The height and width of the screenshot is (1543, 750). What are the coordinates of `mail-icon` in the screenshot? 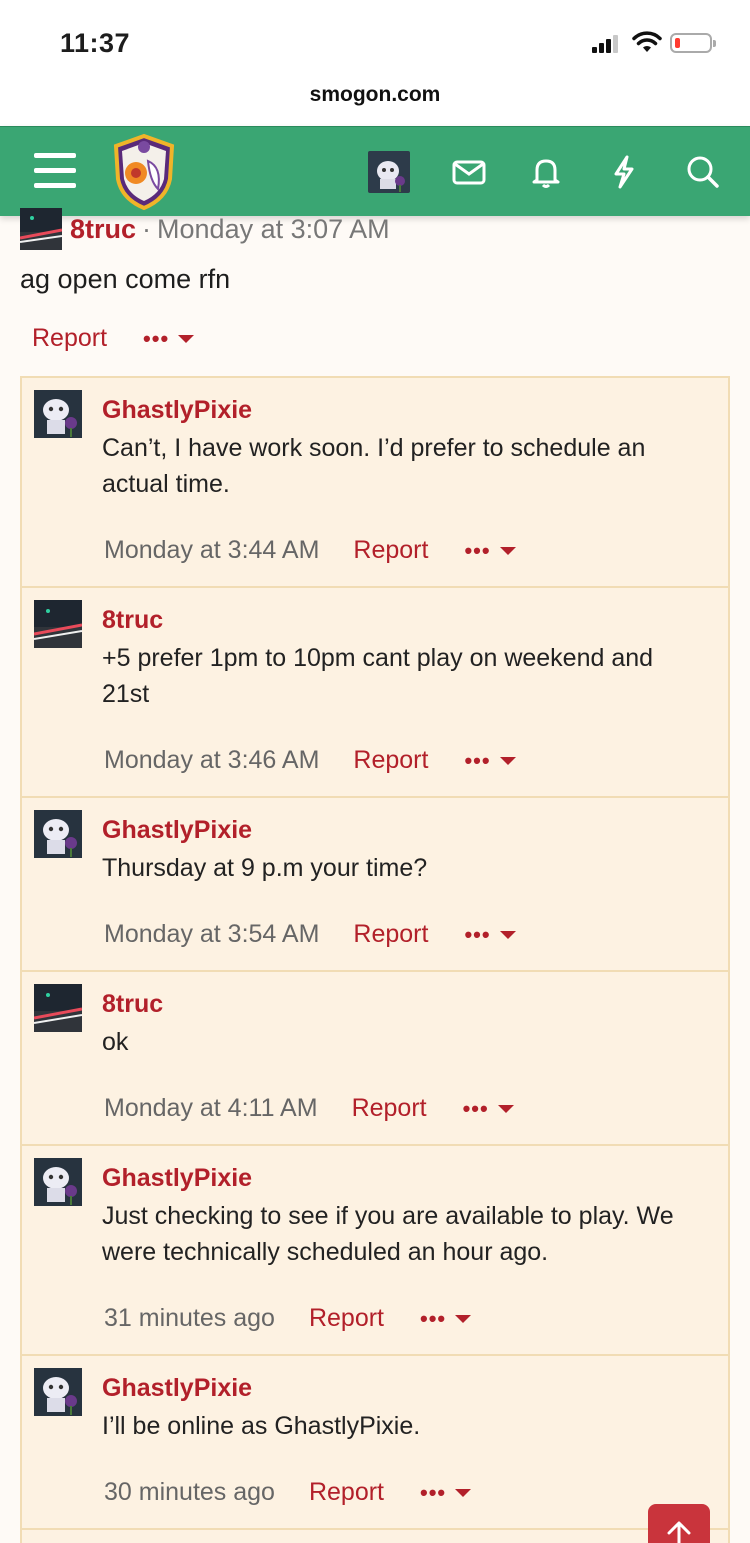 It's located at (469, 172).